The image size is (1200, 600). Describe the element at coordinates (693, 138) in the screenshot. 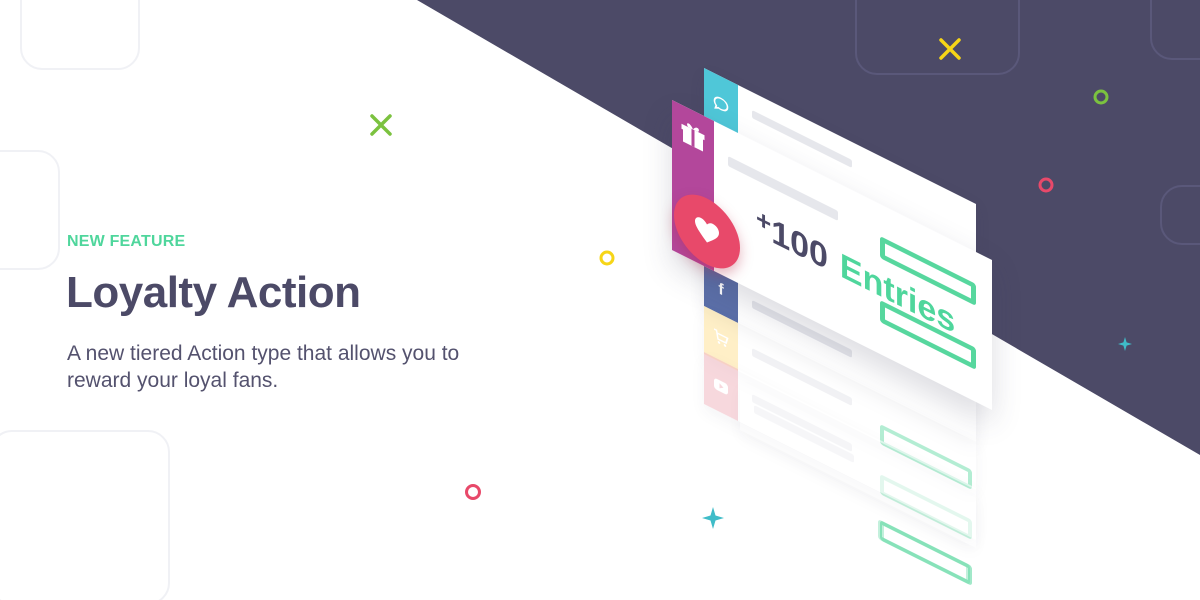

I see `gift-icon` at that location.